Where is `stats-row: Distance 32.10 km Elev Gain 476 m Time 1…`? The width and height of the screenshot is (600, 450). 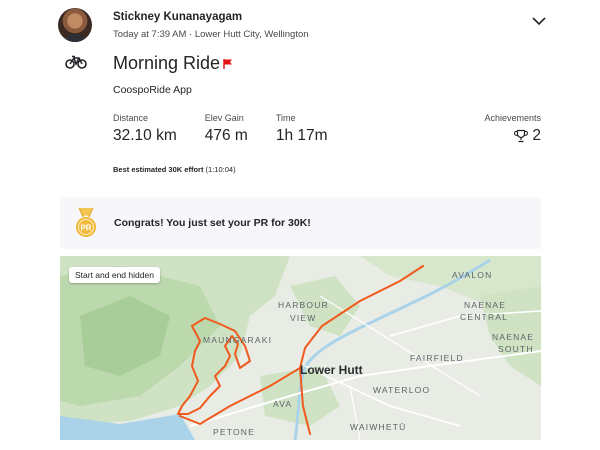 stats-row: Distance 32.10 km Elev Gain 476 m Time 1… is located at coordinates (234, 129).